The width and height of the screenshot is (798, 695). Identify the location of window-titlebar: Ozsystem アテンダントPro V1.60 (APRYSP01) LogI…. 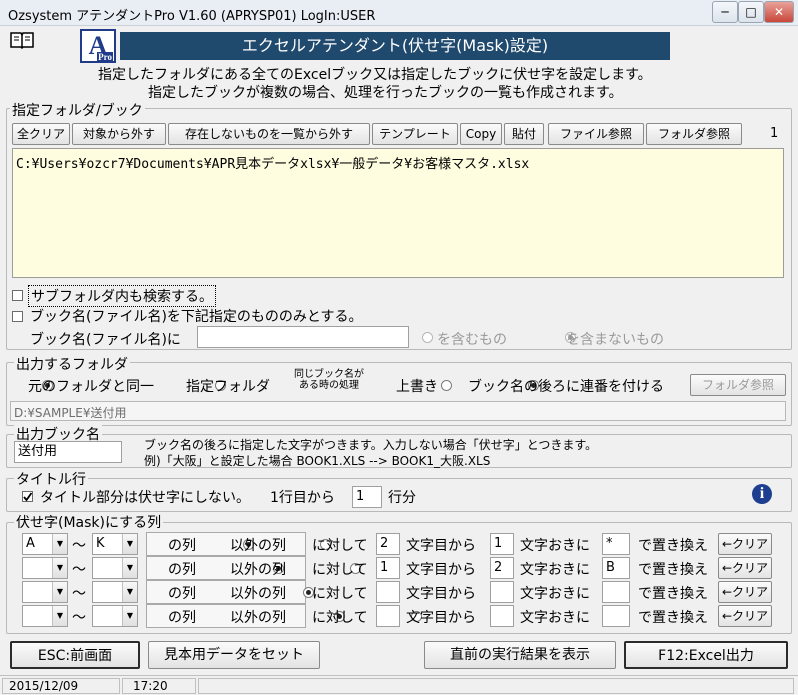
(399, 13).